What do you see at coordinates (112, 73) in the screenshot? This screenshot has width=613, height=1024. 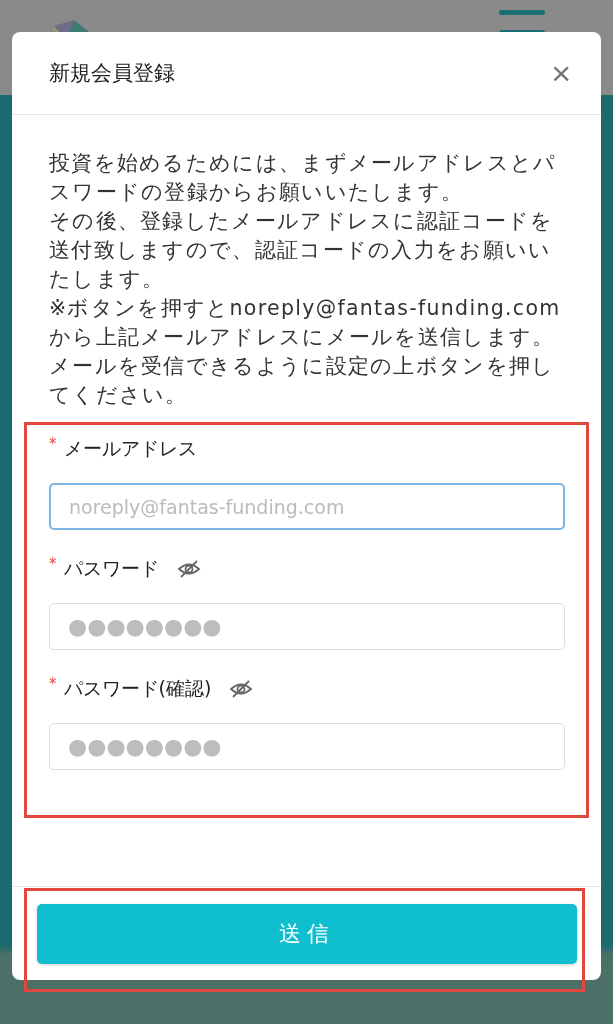 I see `dialog-title: 新規会員登録` at bounding box center [112, 73].